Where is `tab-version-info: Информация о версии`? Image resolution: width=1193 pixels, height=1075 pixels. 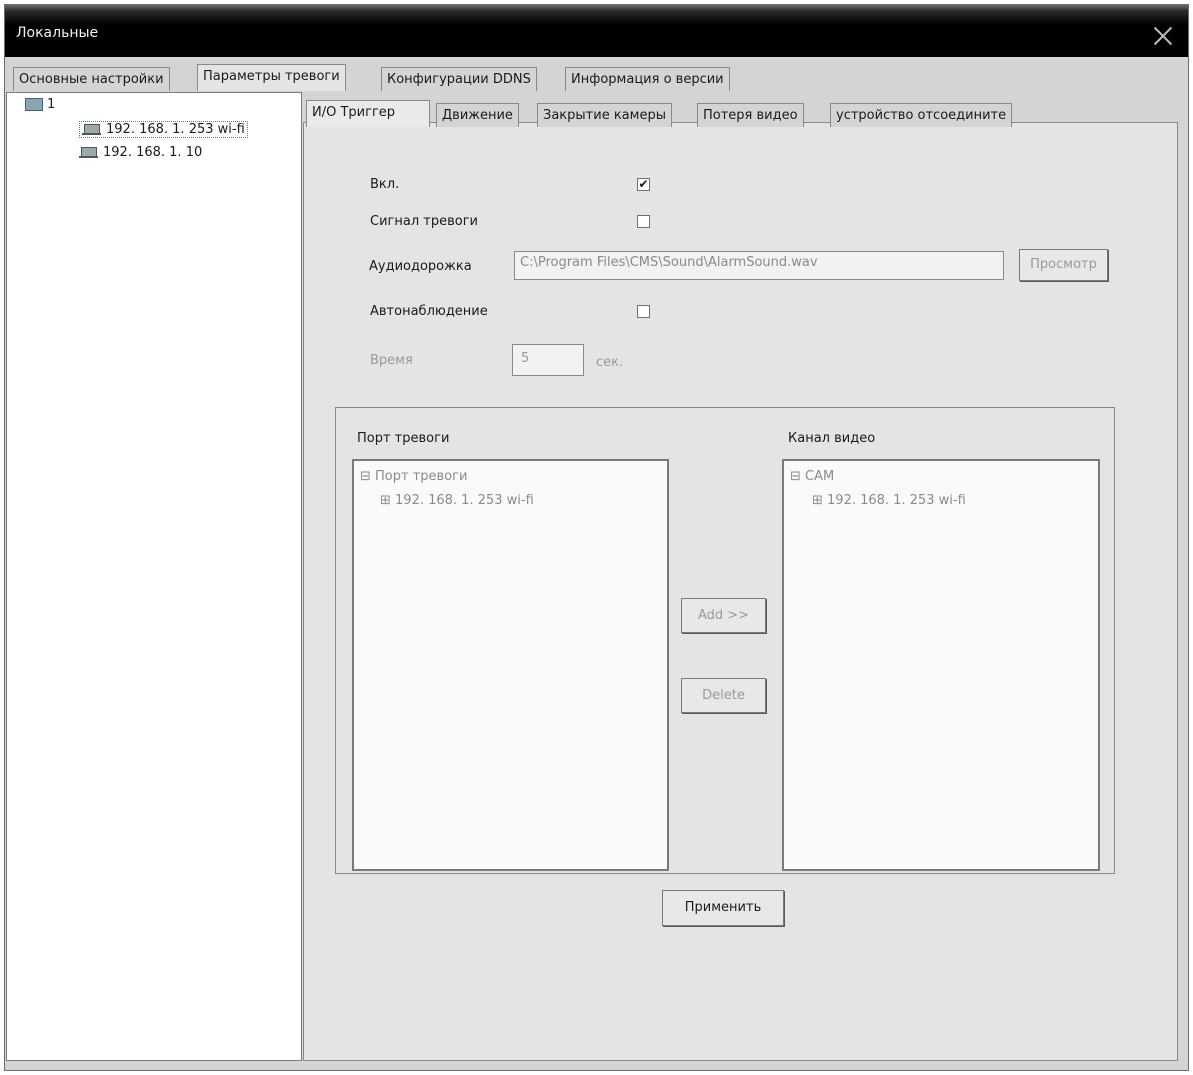
tab-version-info: Информация о версии is located at coordinates (647, 79).